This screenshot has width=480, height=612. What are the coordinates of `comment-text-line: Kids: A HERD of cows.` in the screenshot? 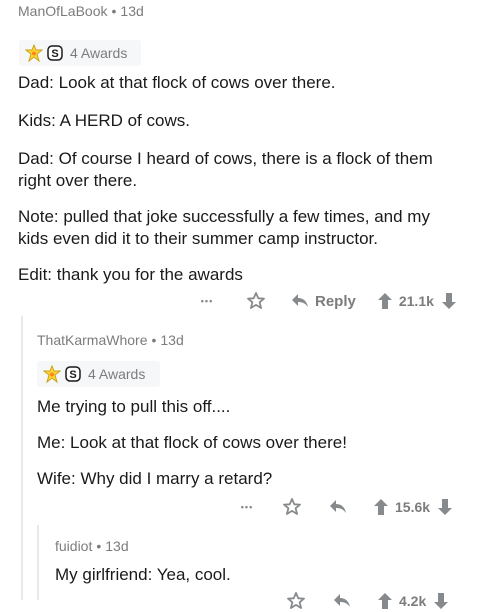 It's located at (104, 120).